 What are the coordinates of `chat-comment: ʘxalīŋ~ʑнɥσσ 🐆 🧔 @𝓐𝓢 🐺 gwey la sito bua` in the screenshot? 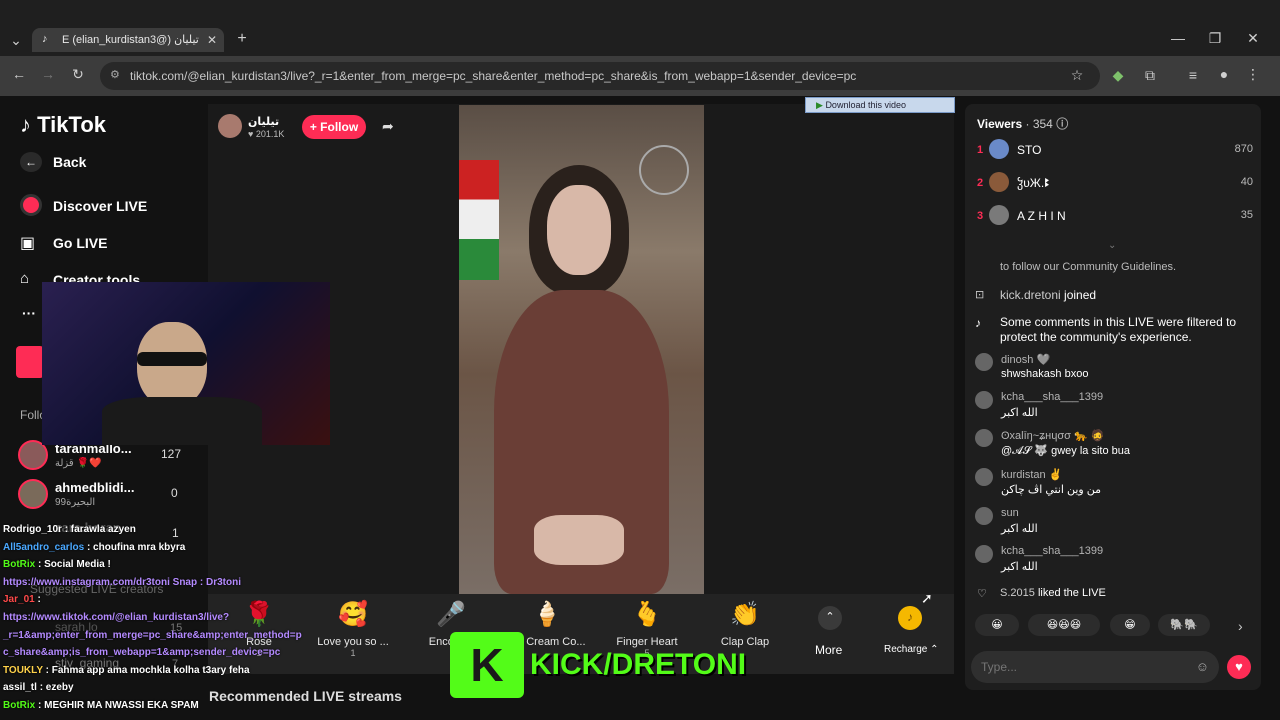 It's located at (1115, 446).